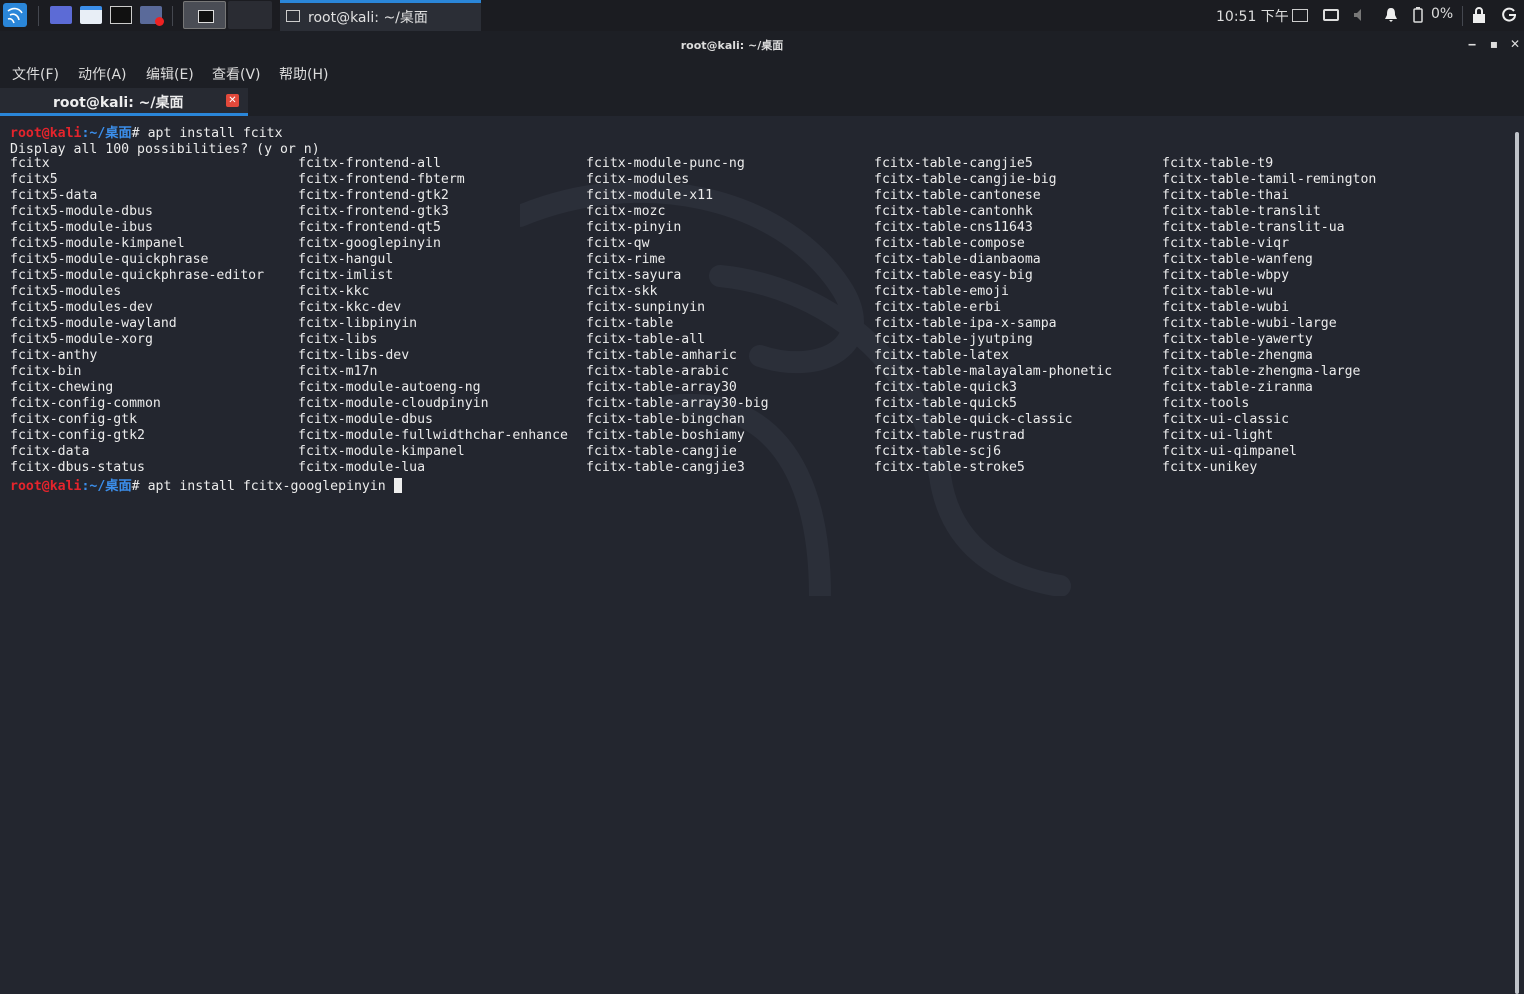  I want to click on workspace-2-button, so click(250, 15).